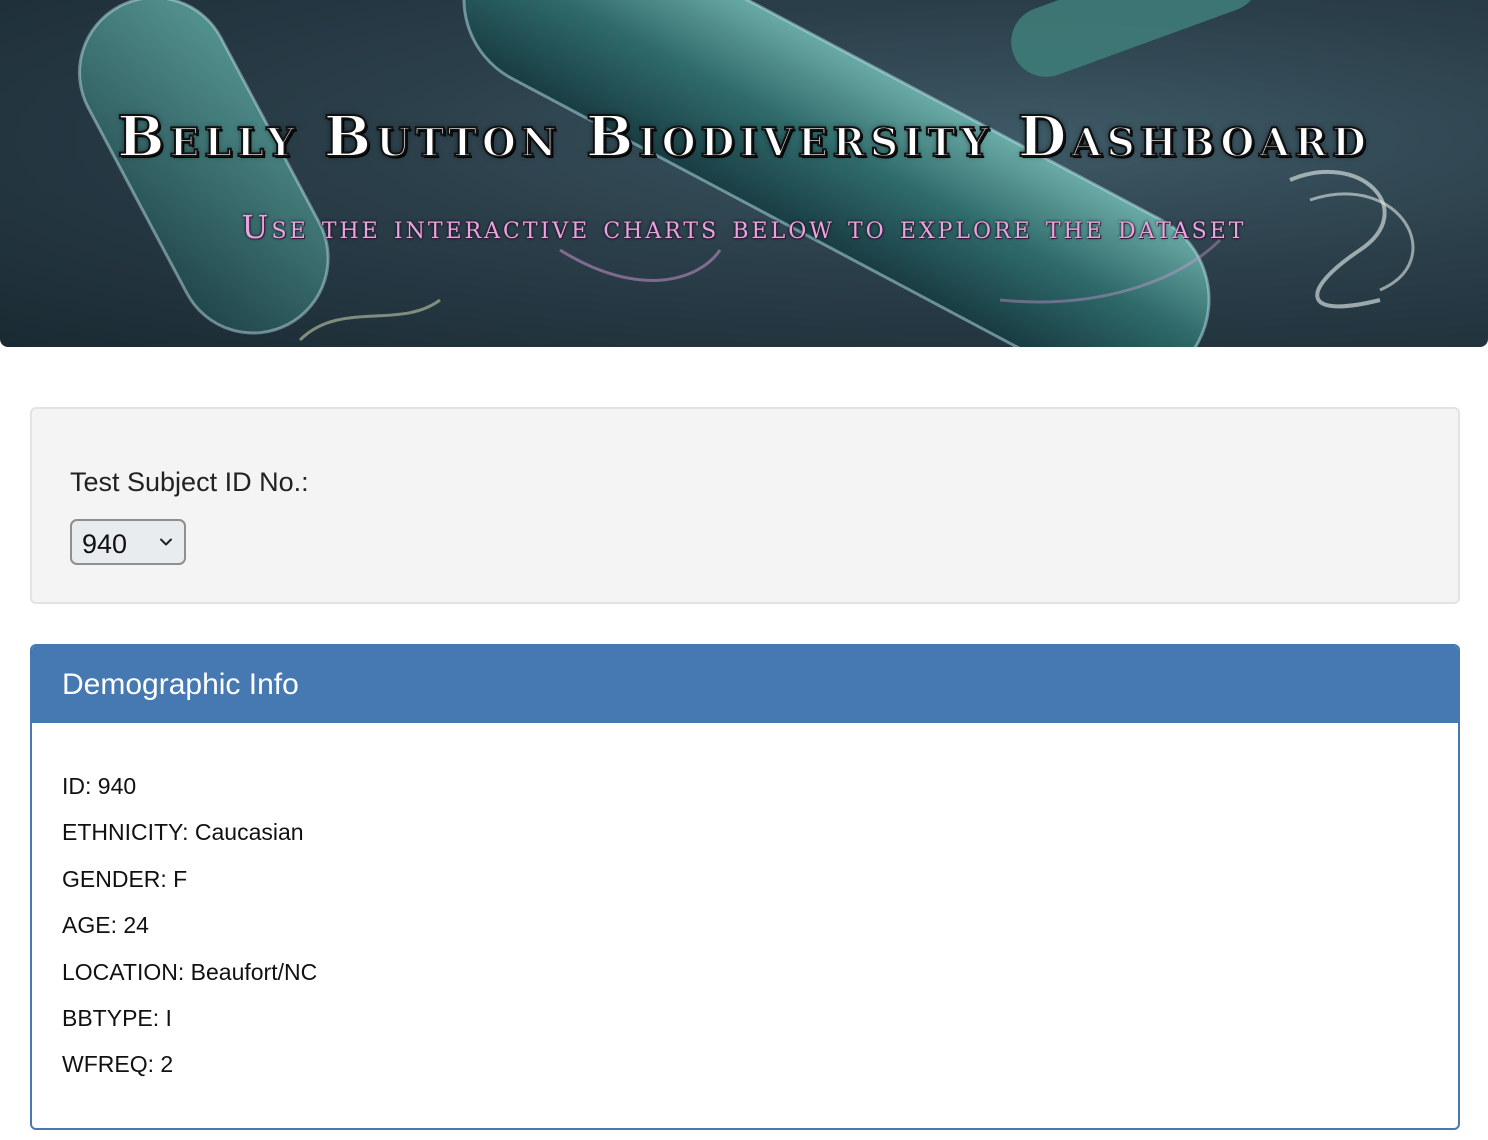 The width and height of the screenshot is (1488, 1140). What do you see at coordinates (99, 786) in the screenshot?
I see `demographic-row-id: ID: 940` at bounding box center [99, 786].